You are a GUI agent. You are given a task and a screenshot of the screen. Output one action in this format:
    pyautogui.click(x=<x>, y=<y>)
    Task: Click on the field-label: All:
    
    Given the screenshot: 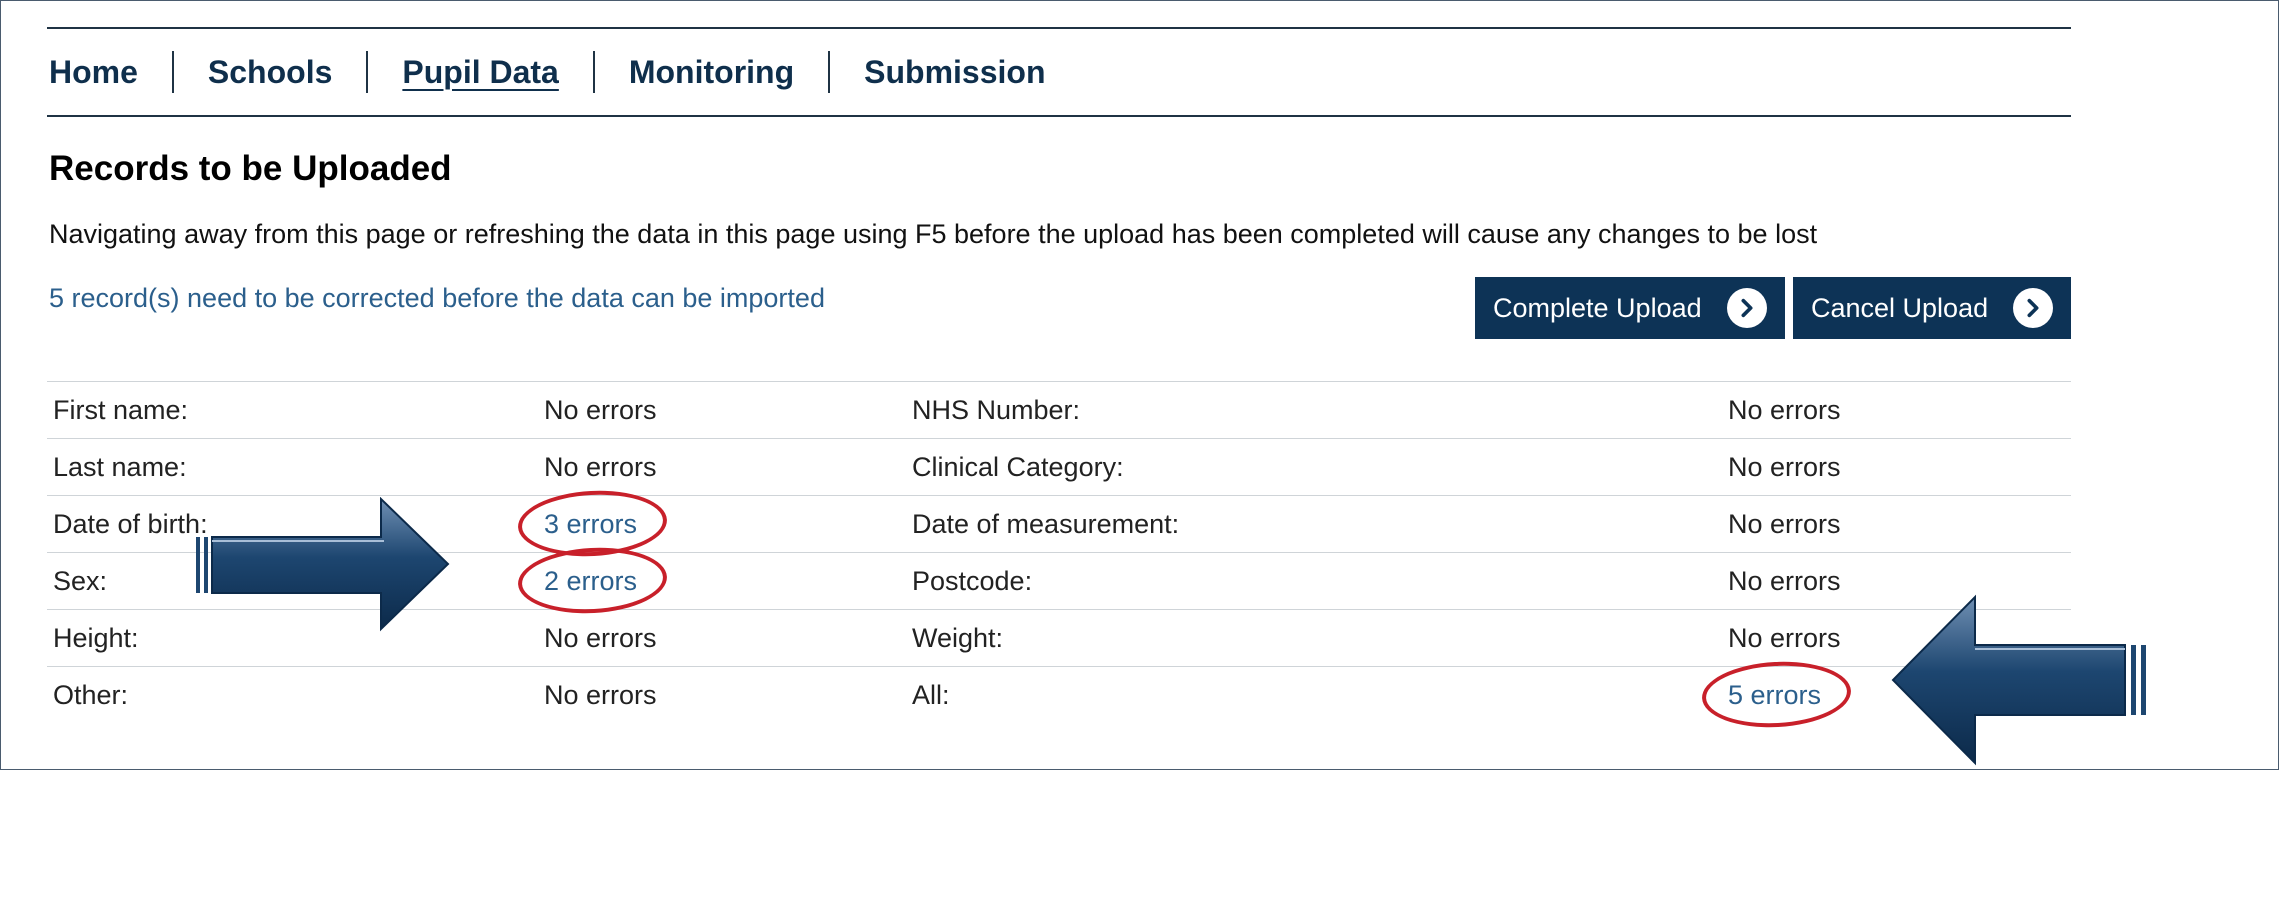 What is the action you would take?
    pyautogui.click(x=931, y=694)
    